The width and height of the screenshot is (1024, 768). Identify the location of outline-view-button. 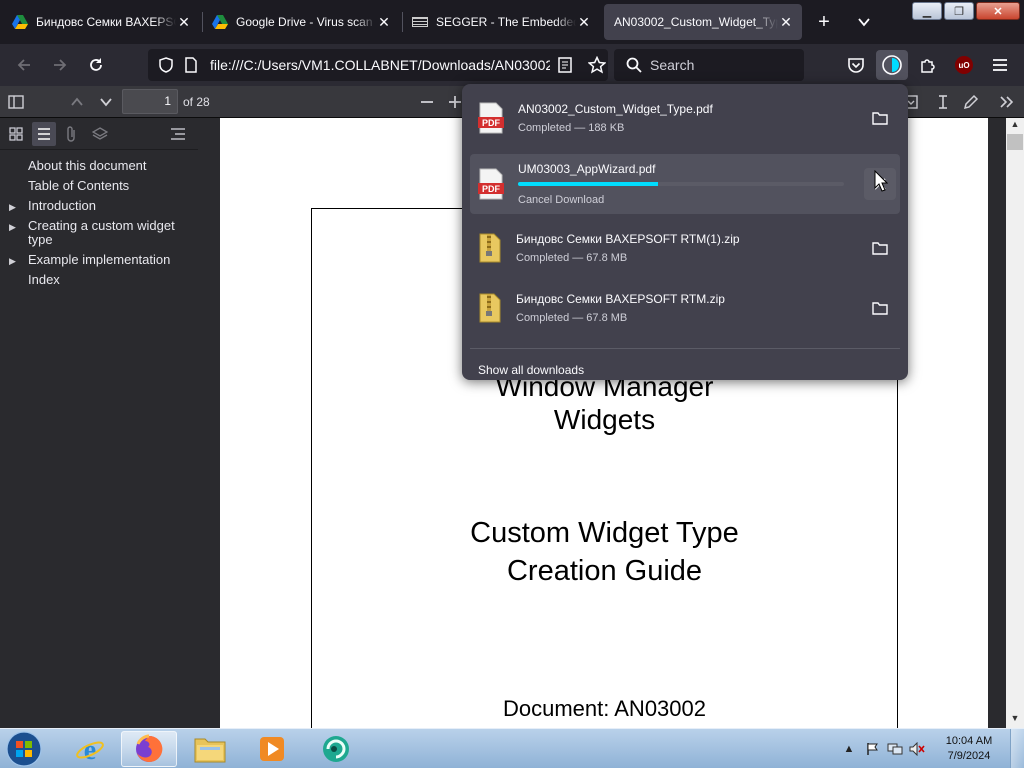
(44, 133).